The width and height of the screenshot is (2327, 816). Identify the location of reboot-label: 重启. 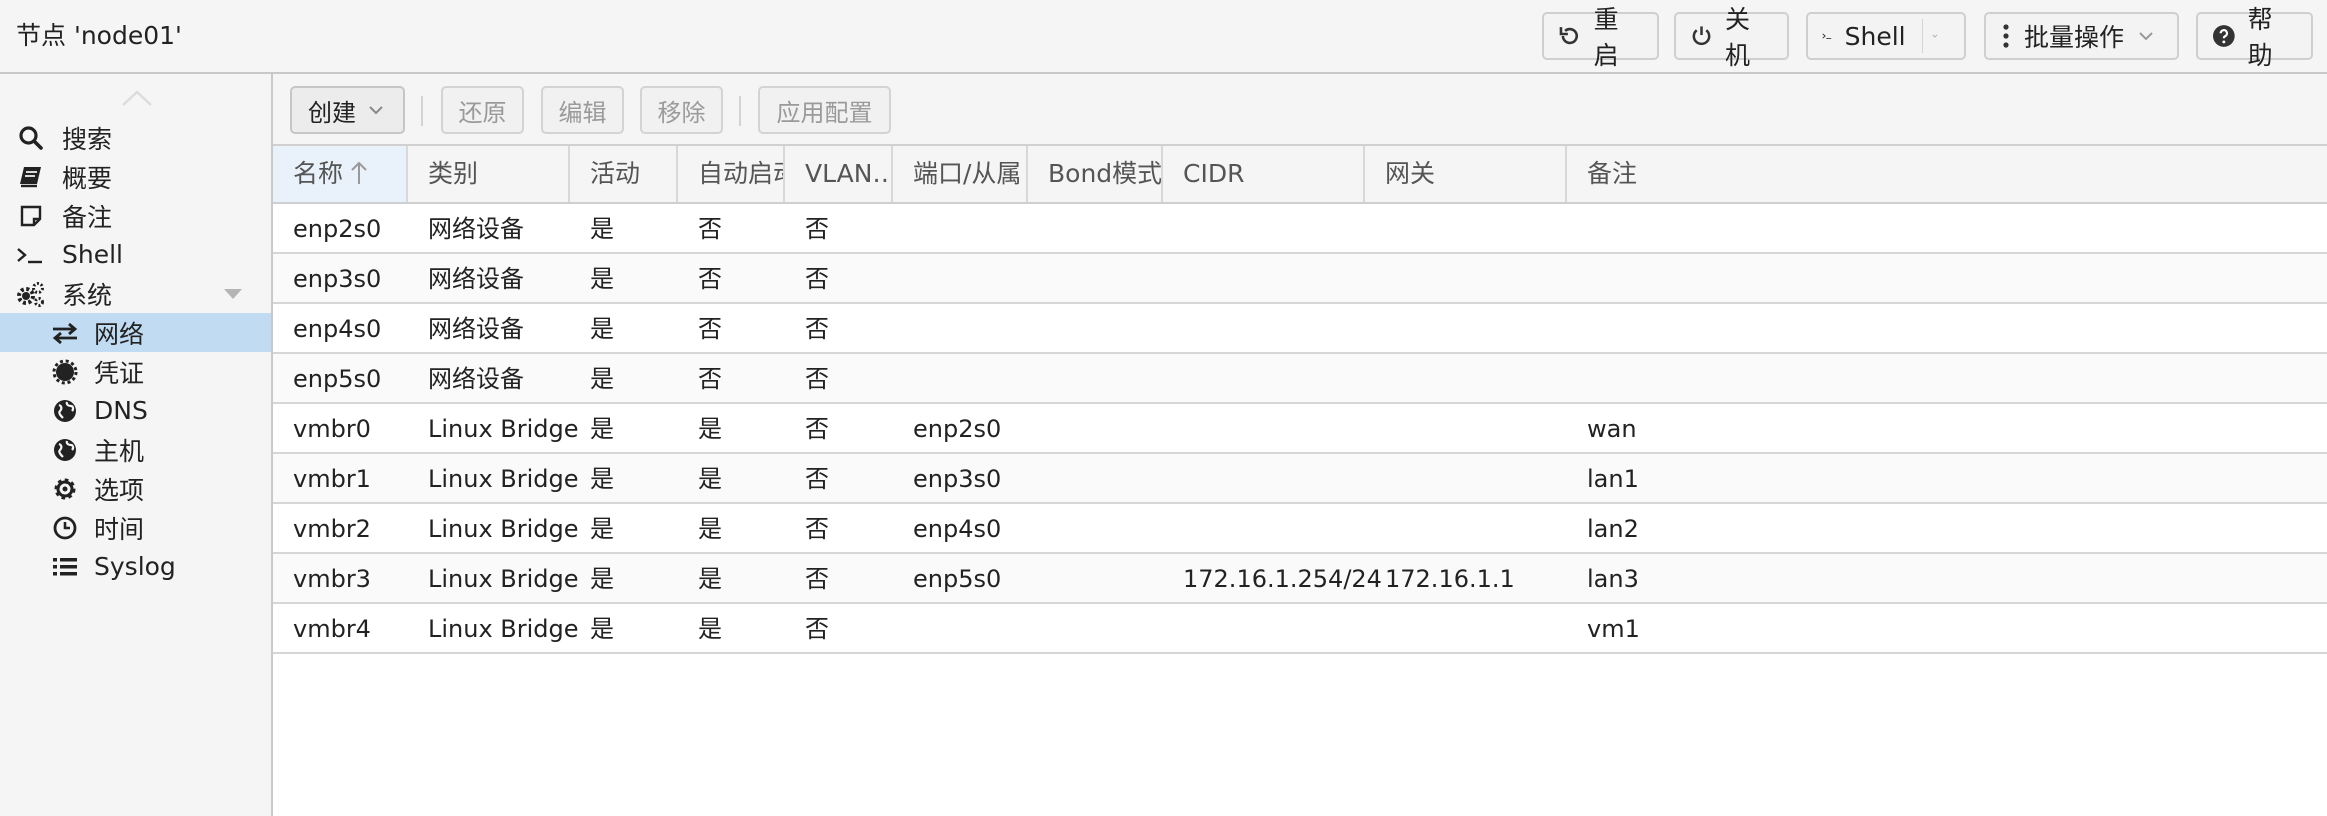
(1606, 37).